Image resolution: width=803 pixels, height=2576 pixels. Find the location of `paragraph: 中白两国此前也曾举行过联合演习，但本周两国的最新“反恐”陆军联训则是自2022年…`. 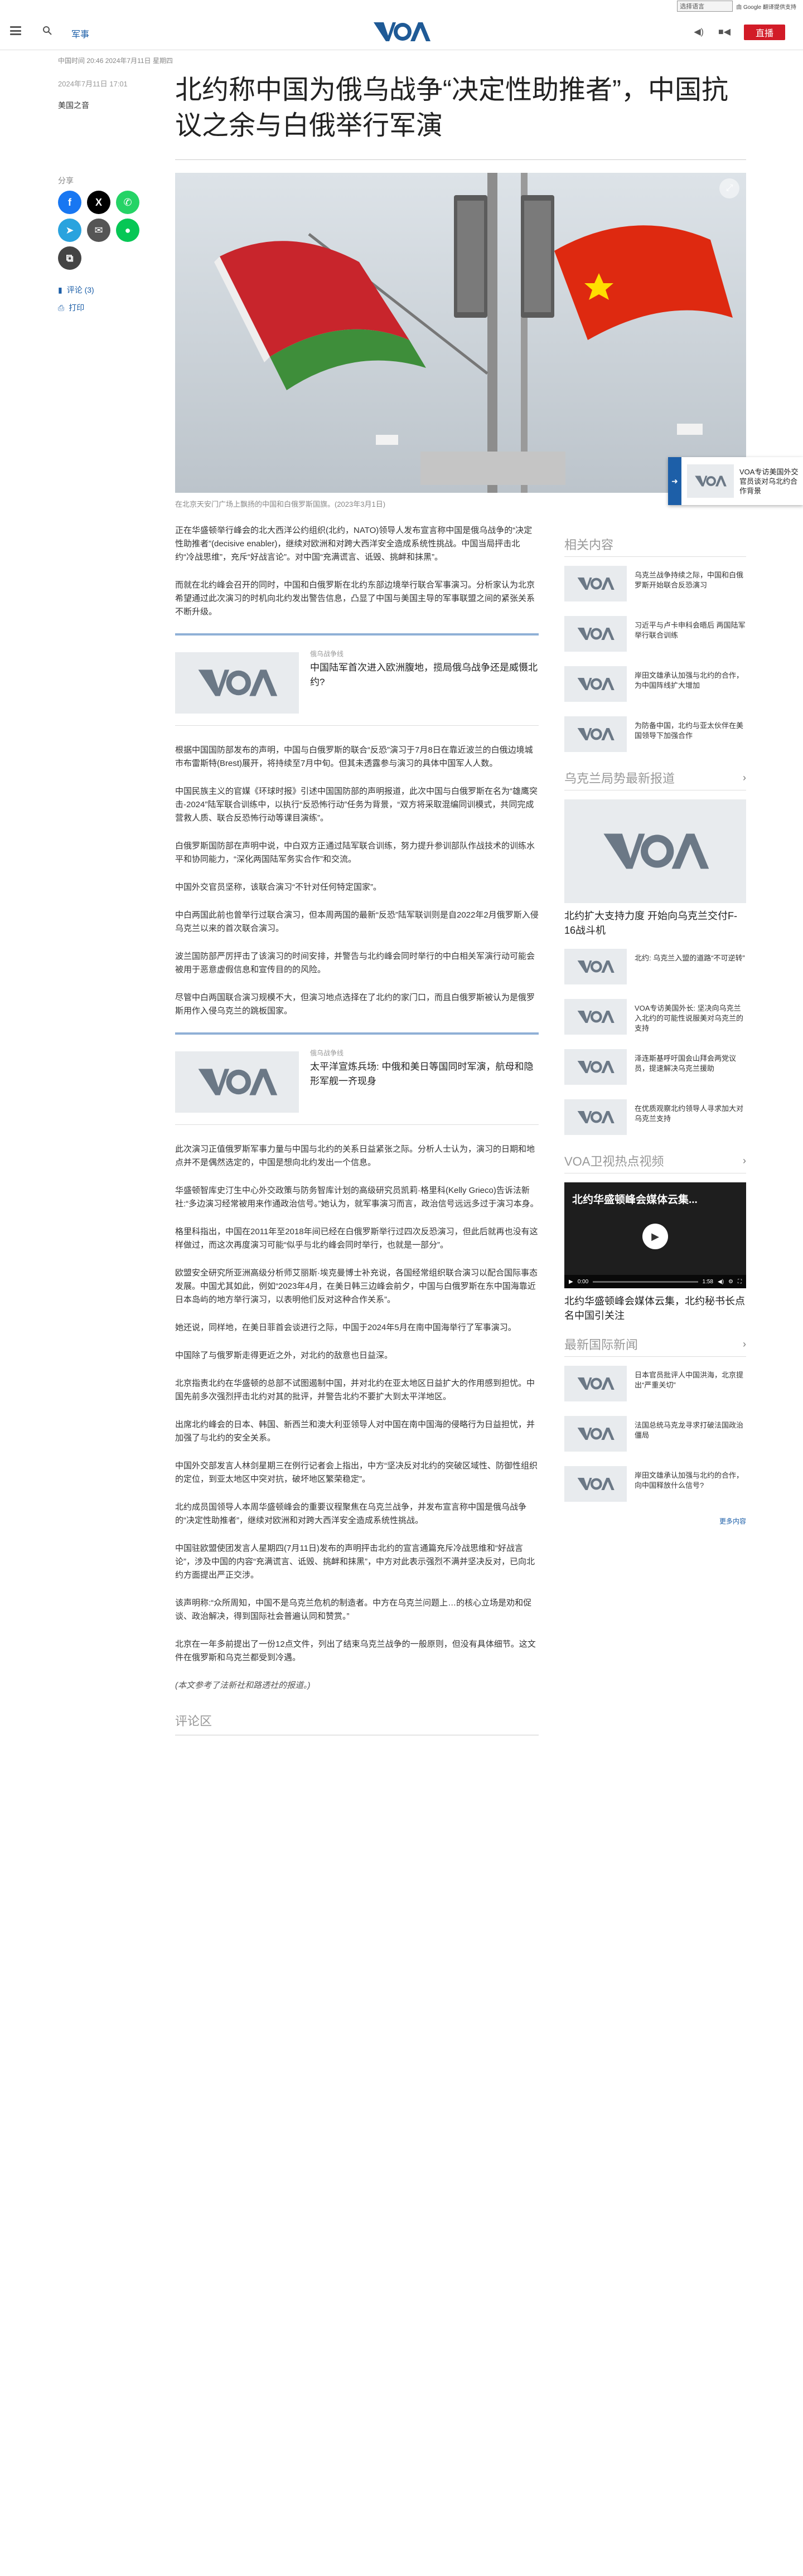

paragraph: 中白两国此前也曾举行过联合演习，但本周两国的最新“反恐”陆军联训则是自2022年… is located at coordinates (357, 922).